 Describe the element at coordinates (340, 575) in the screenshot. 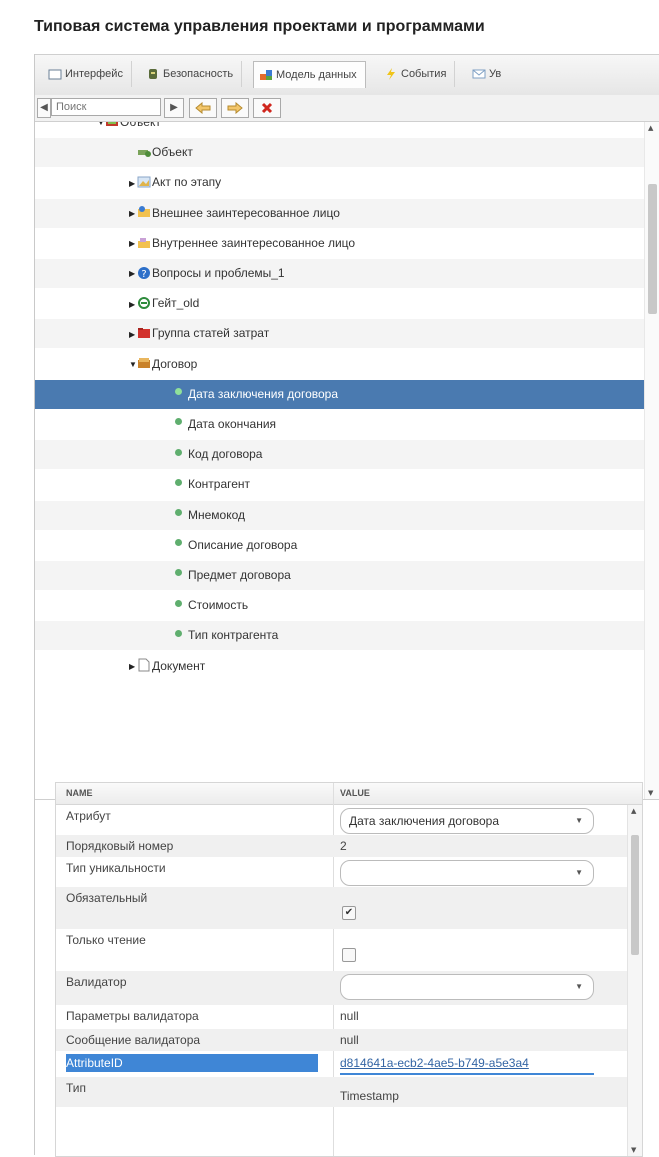

I see `tree-attribute-item: Предмет договора` at that location.